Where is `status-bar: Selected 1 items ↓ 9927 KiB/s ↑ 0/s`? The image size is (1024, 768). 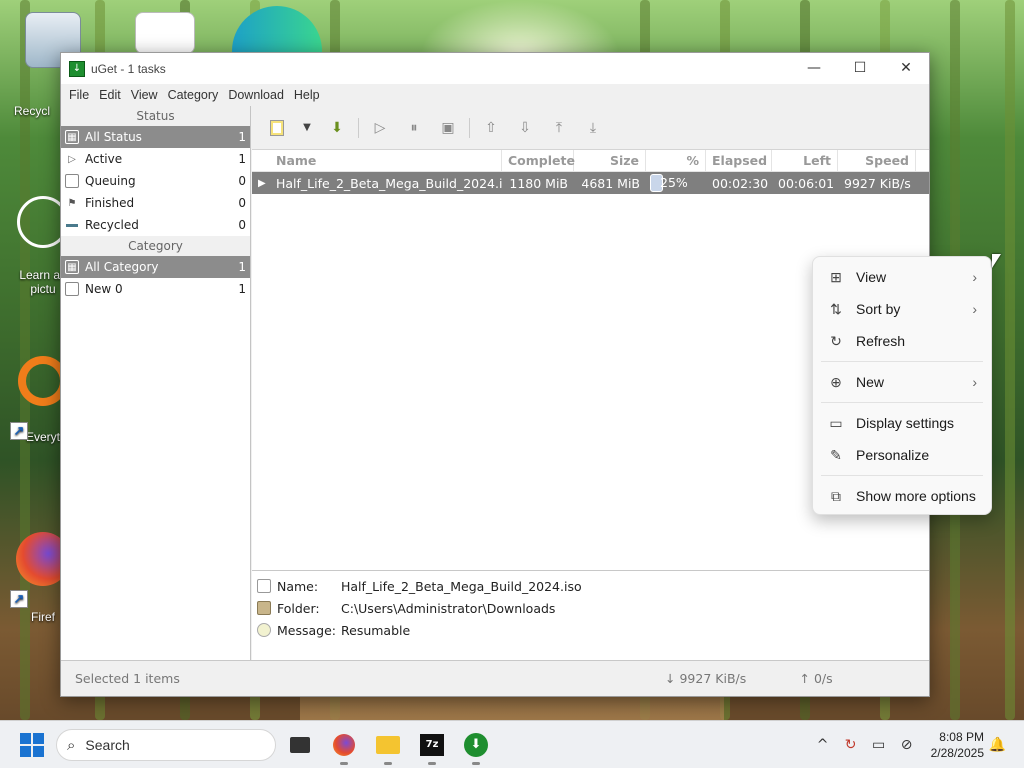 status-bar: Selected 1 items ↓ 9927 KiB/s ↑ 0/s is located at coordinates (495, 678).